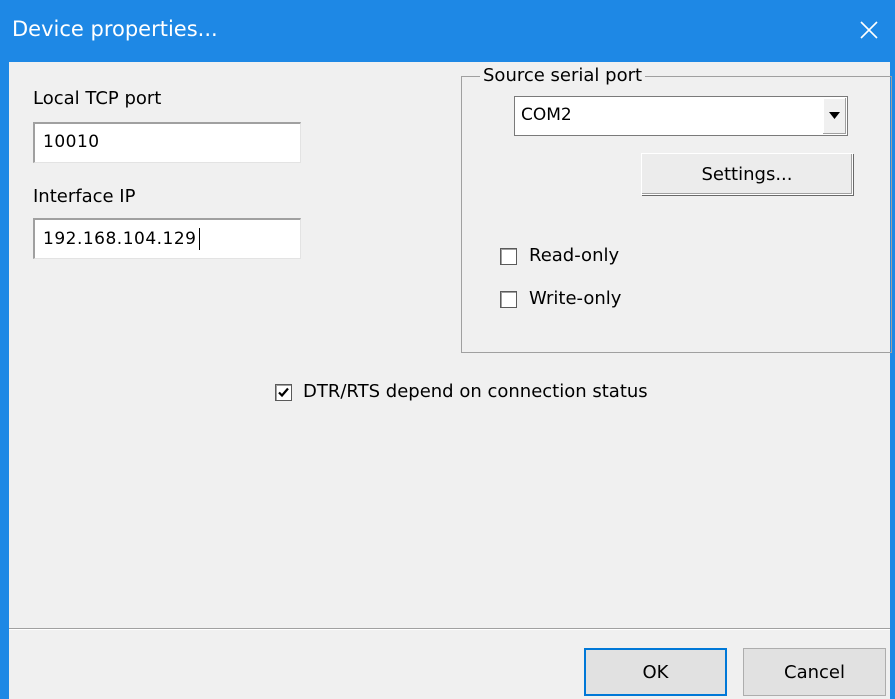 The height and width of the screenshot is (699, 895). Describe the element at coordinates (574, 255) in the screenshot. I see `read-only-label: Read-only` at that location.